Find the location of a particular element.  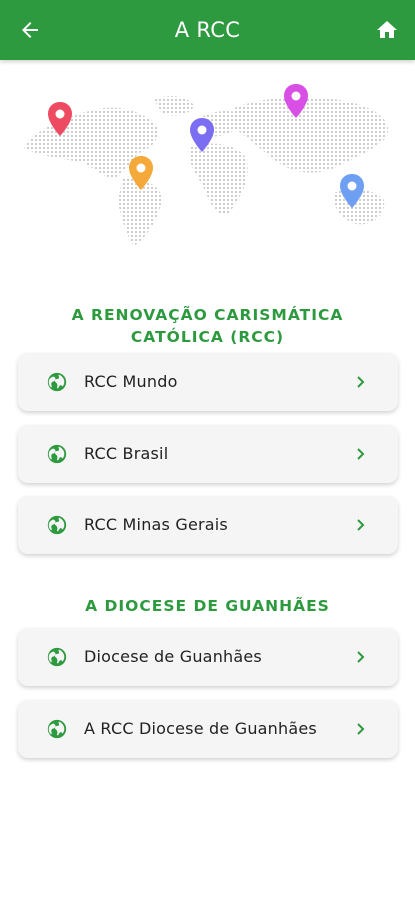

app-bar: A RCC is located at coordinates (207, 30).